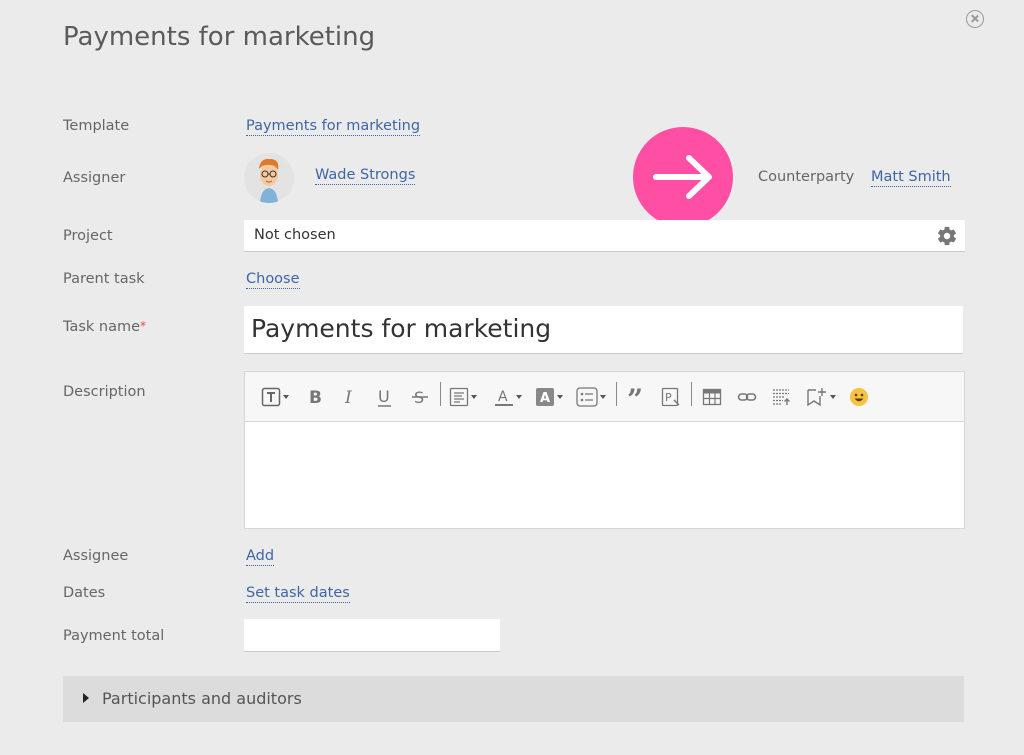 The image size is (1024, 755). I want to click on participants-label: Participants and auditors, so click(202, 698).